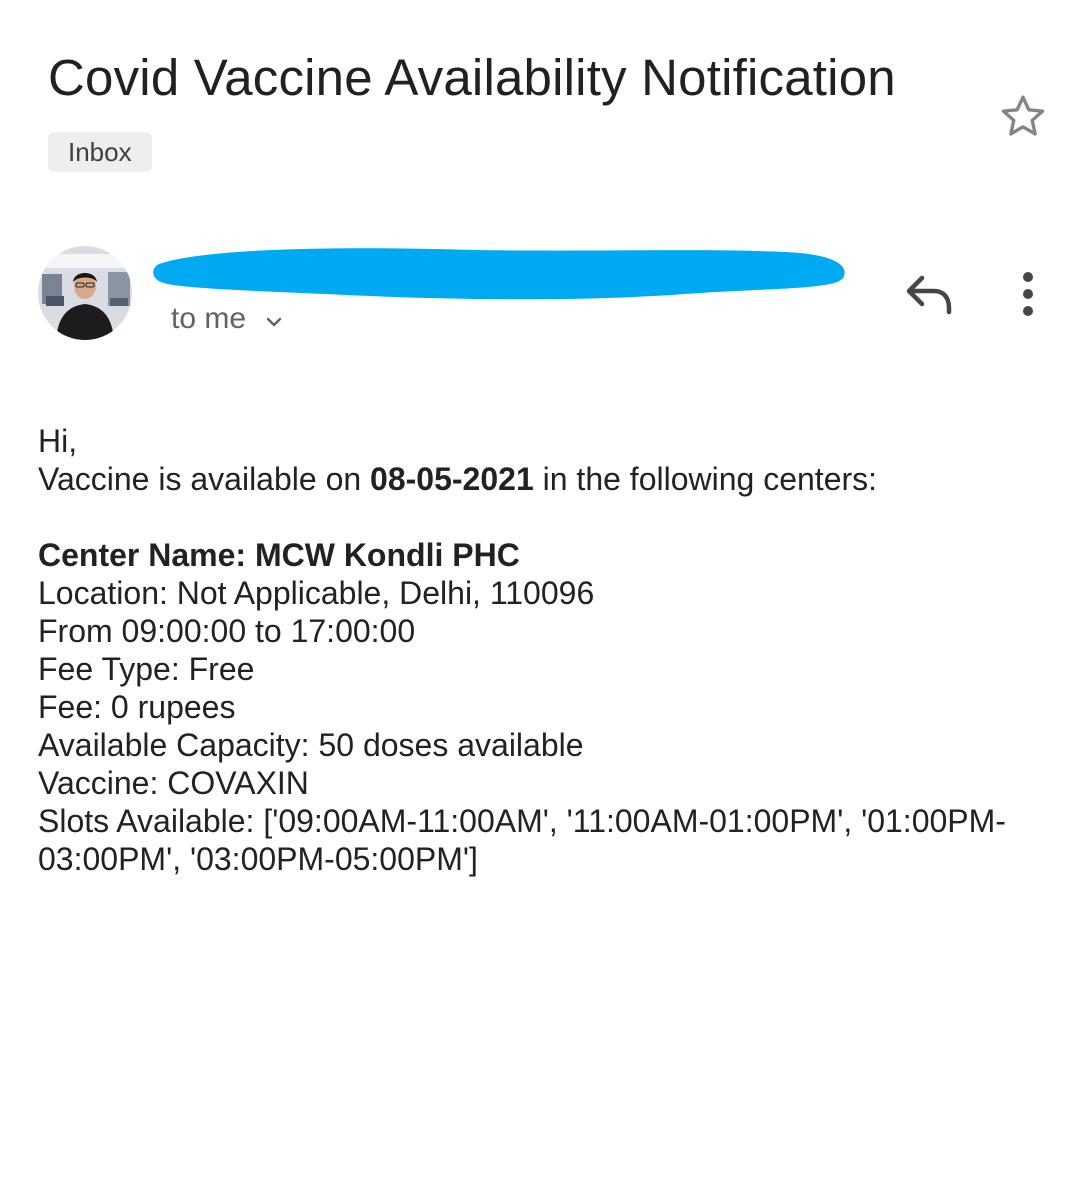  I want to click on fee-type: Fee Type: Free, so click(146, 669).